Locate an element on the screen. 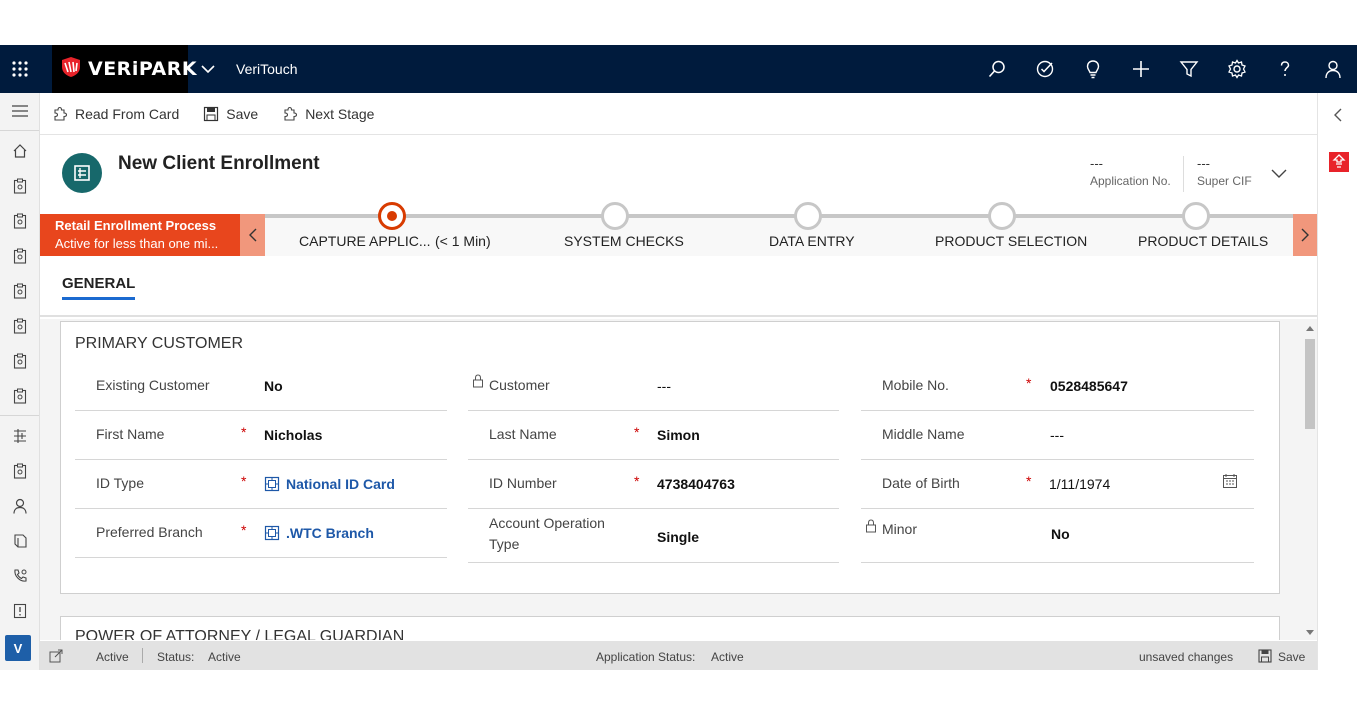  brand-logo: VERiPARK is located at coordinates (124, 69).